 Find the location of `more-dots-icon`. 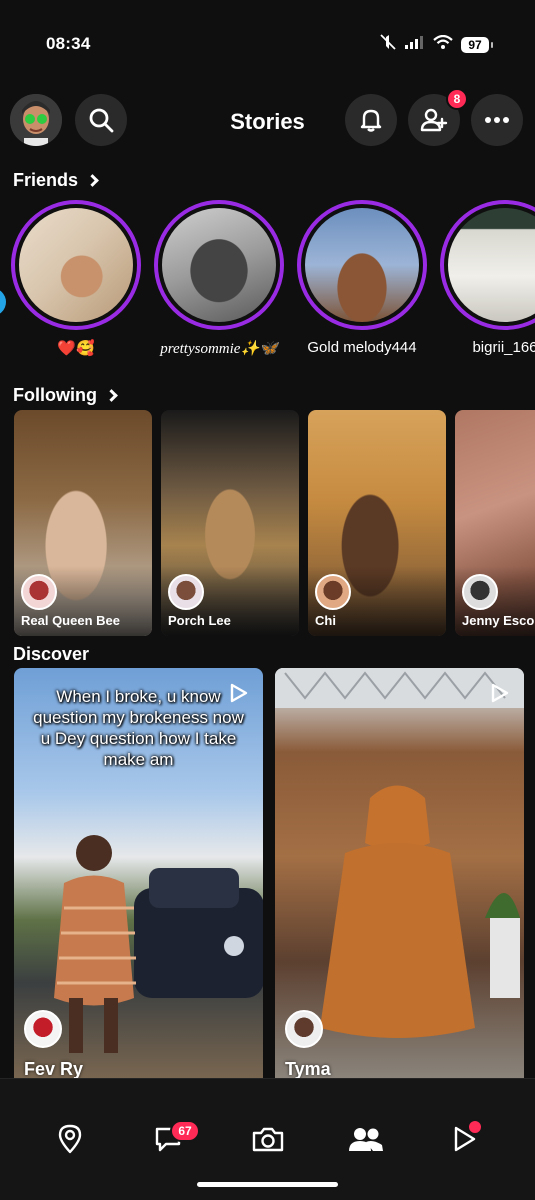

more-dots-icon is located at coordinates (497, 120).